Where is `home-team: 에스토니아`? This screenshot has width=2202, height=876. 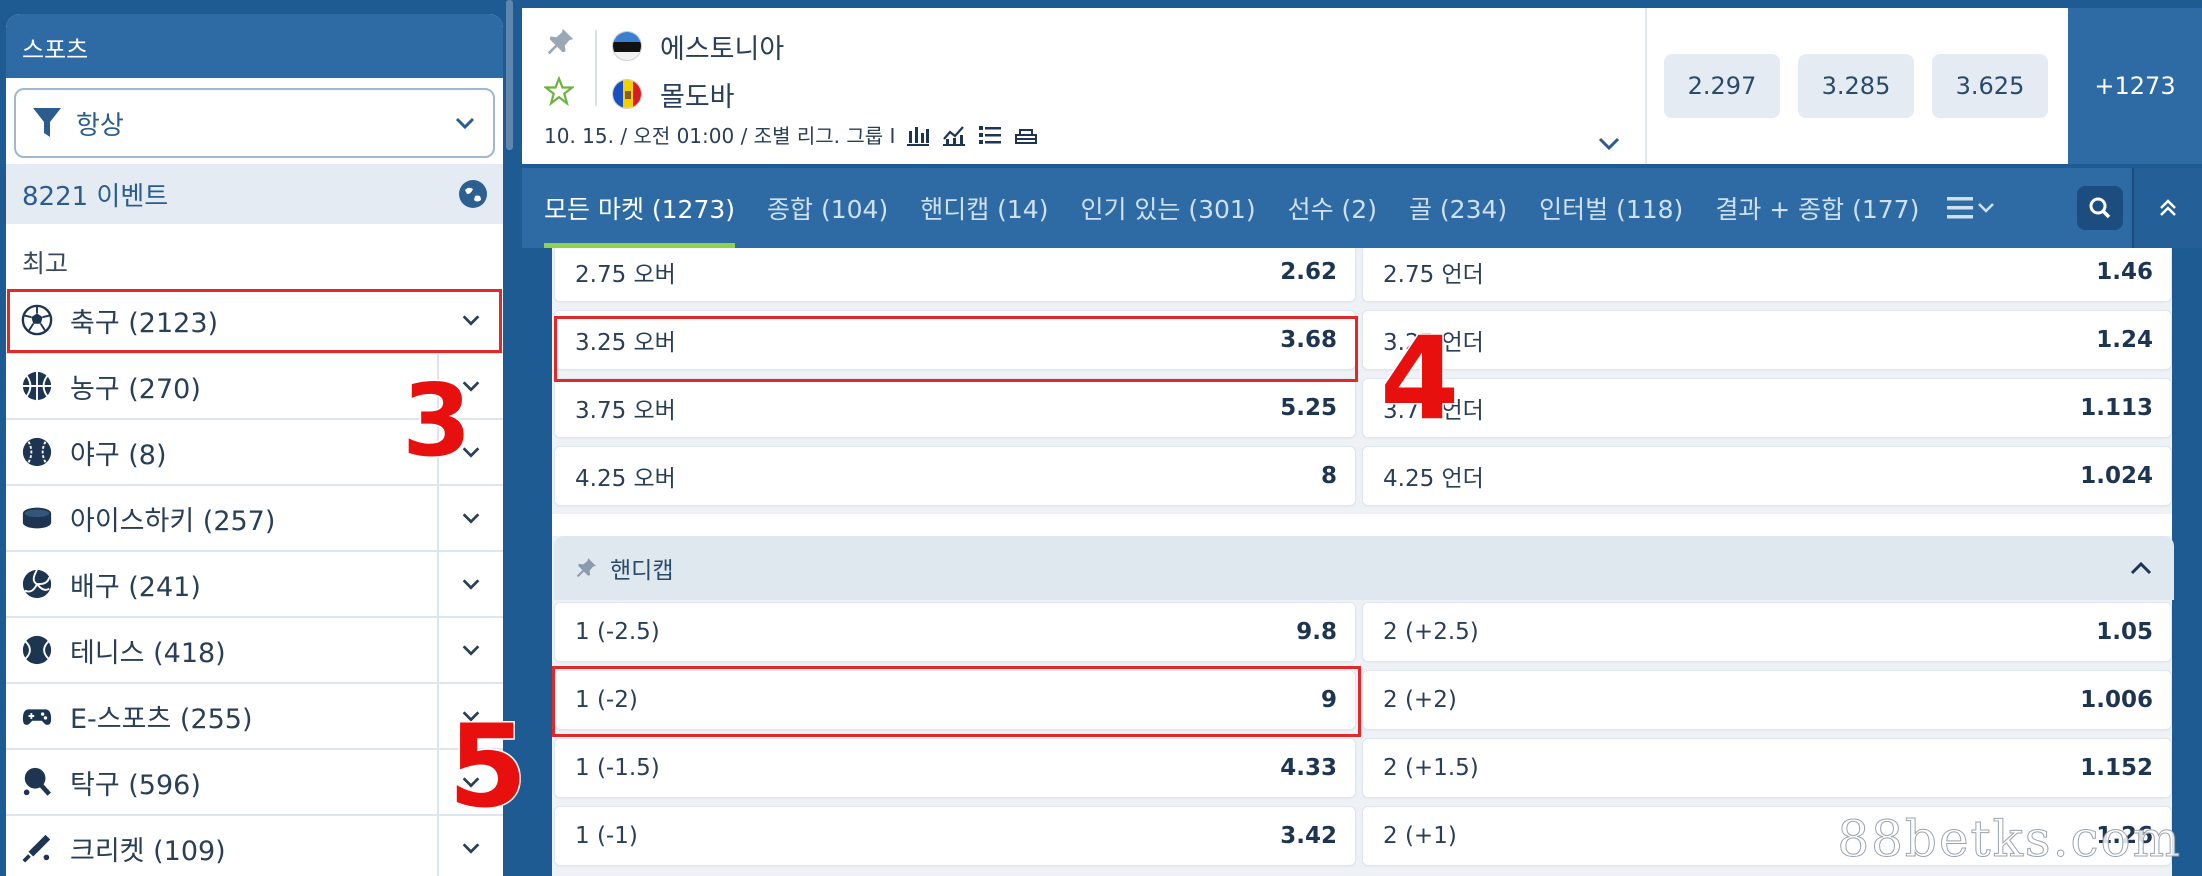
home-team: 에스토니아 is located at coordinates (698, 46).